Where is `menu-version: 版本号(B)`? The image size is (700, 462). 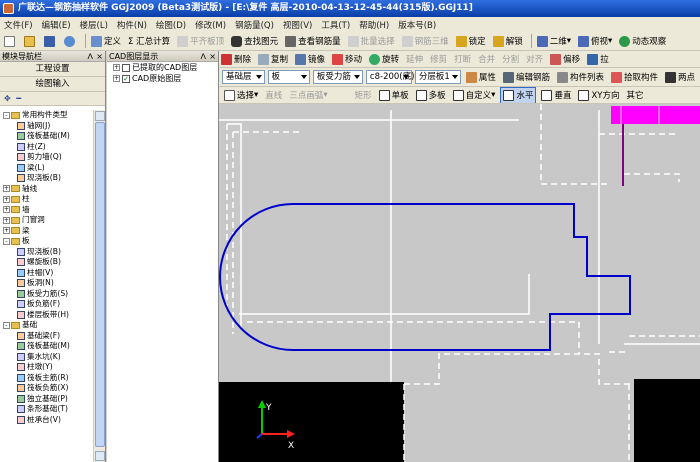 menu-version: 版本号(B) is located at coordinates (417, 25).